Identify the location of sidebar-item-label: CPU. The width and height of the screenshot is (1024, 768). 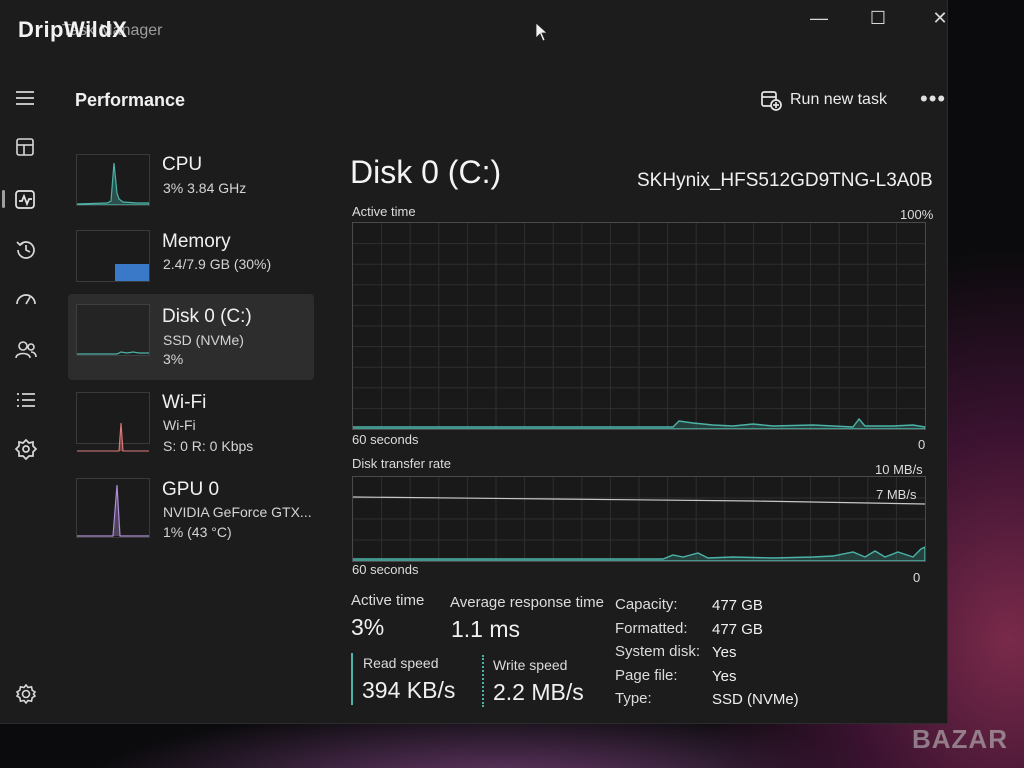
(182, 164).